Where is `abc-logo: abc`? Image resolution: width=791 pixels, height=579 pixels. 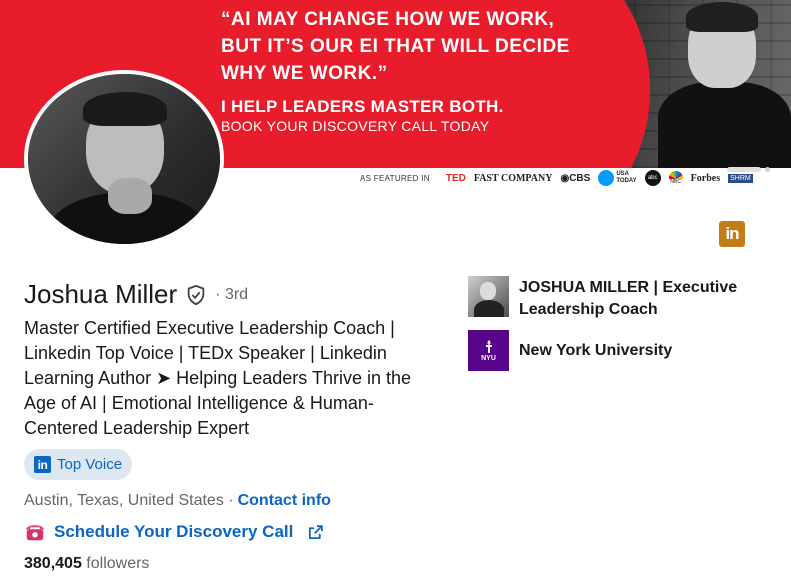
abc-logo: abc is located at coordinates (652, 178).